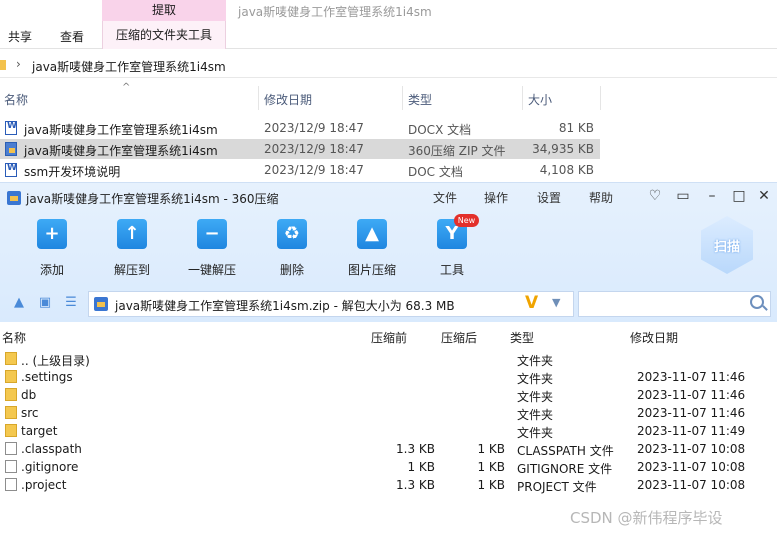 The height and width of the screenshot is (537, 777). Describe the element at coordinates (459, 337) in the screenshot. I see `column-size-after: 压缩后` at that location.